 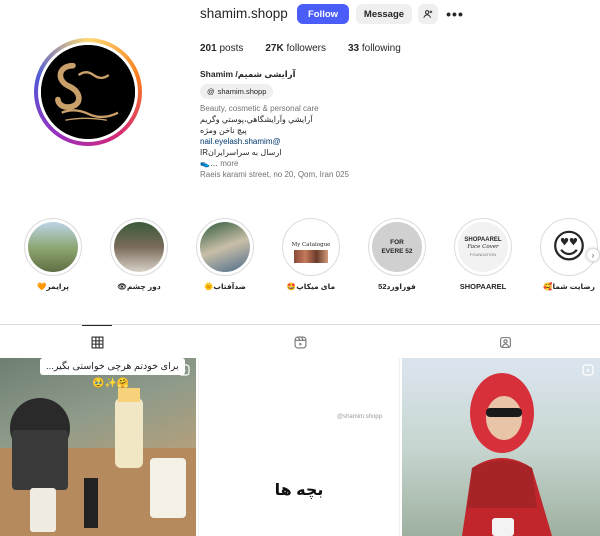 I want to click on post-tile: برای خودتم هرچی خواستی بگیر... 🥹✨🤗, so click(x=98, y=447).